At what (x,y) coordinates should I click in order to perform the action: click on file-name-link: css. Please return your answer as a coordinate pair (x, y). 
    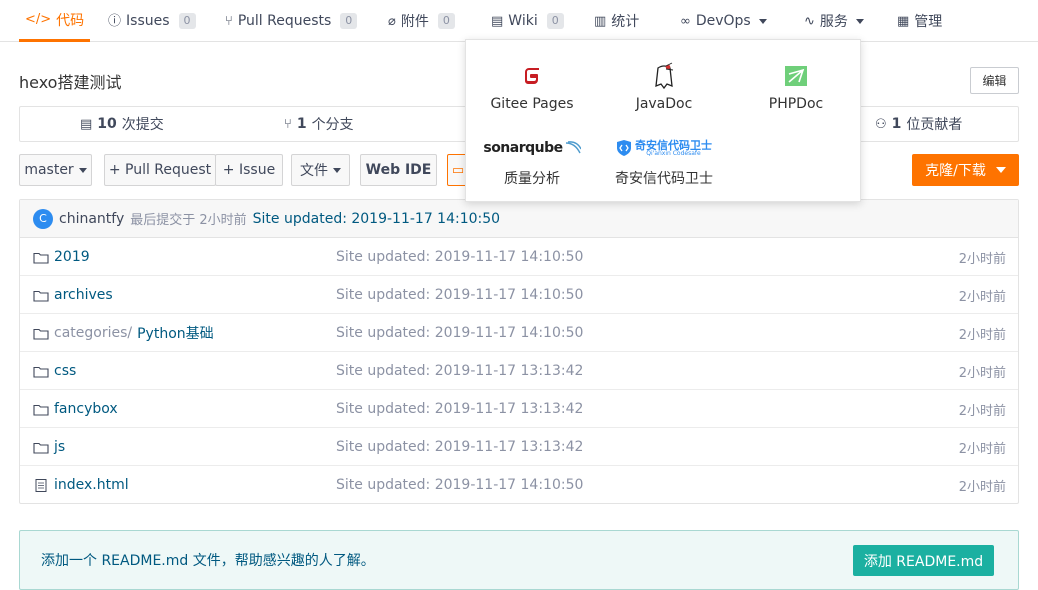
    Looking at the image, I should click on (65, 371).